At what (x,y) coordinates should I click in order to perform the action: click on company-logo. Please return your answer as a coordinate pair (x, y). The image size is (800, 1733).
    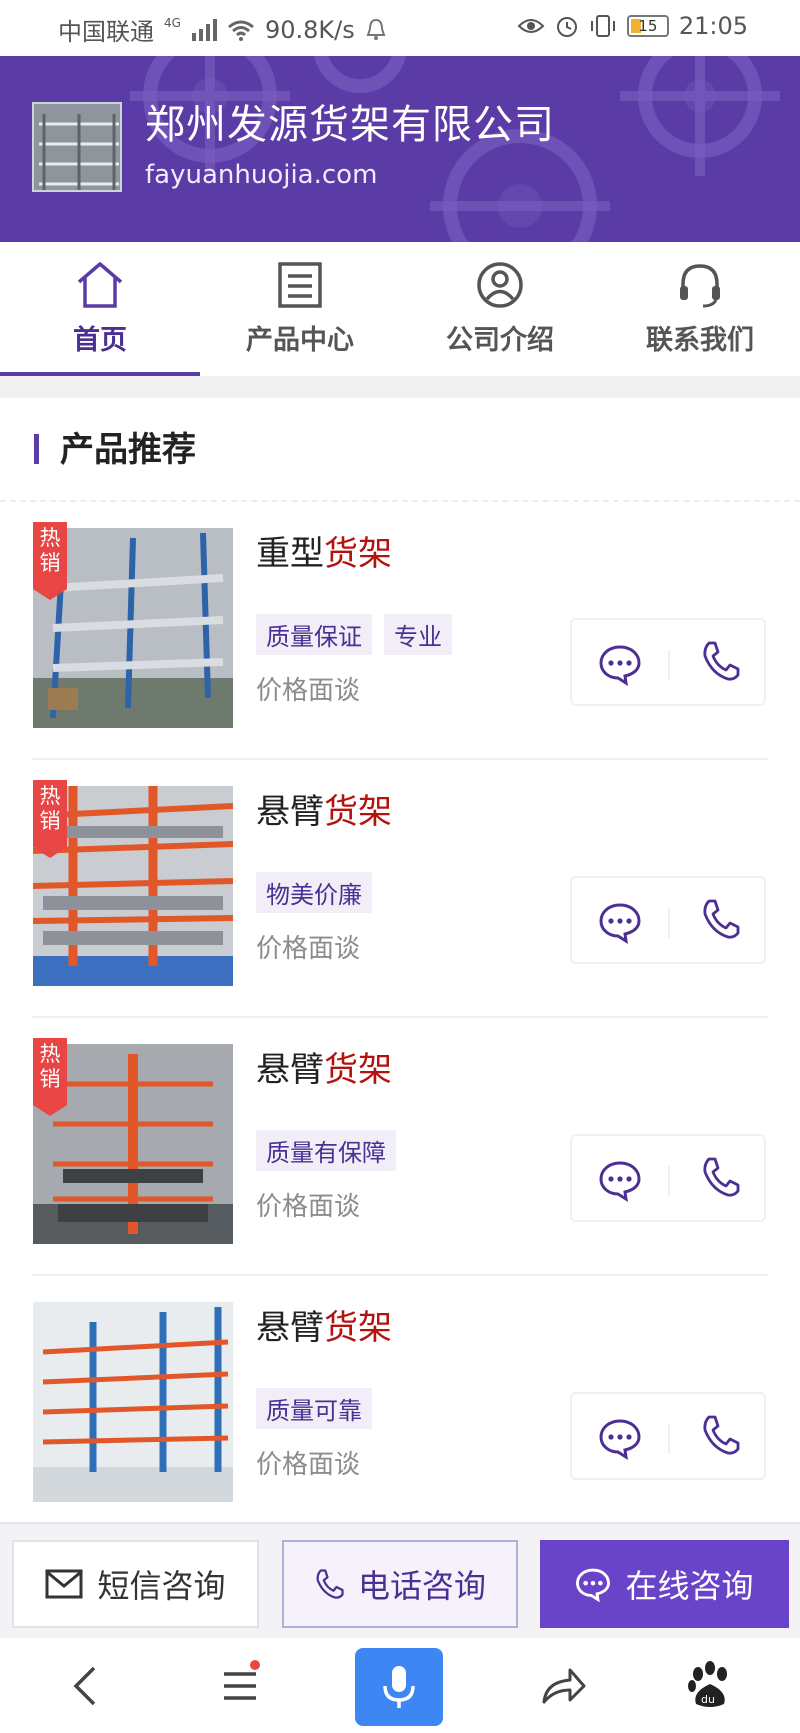
    Looking at the image, I should click on (77, 147).